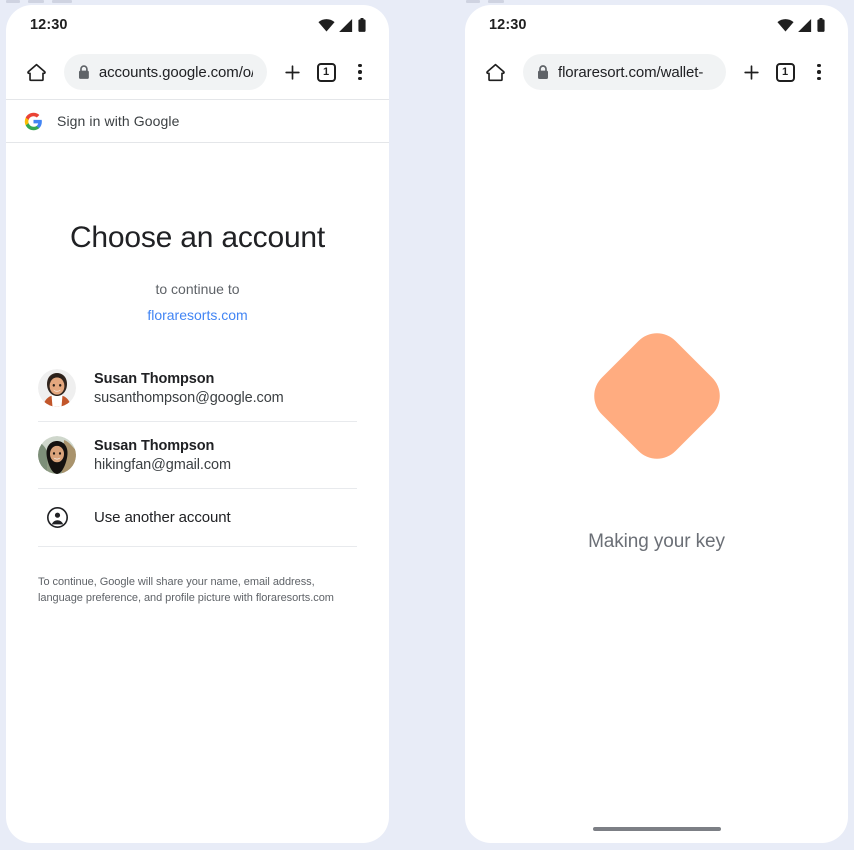 The height and width of the screenshot is (850, 854). Describe the element at coordinates (189, 388) in the screenshot. I see `account-text: Susan Thompson susanthompson@google.com` at that location.